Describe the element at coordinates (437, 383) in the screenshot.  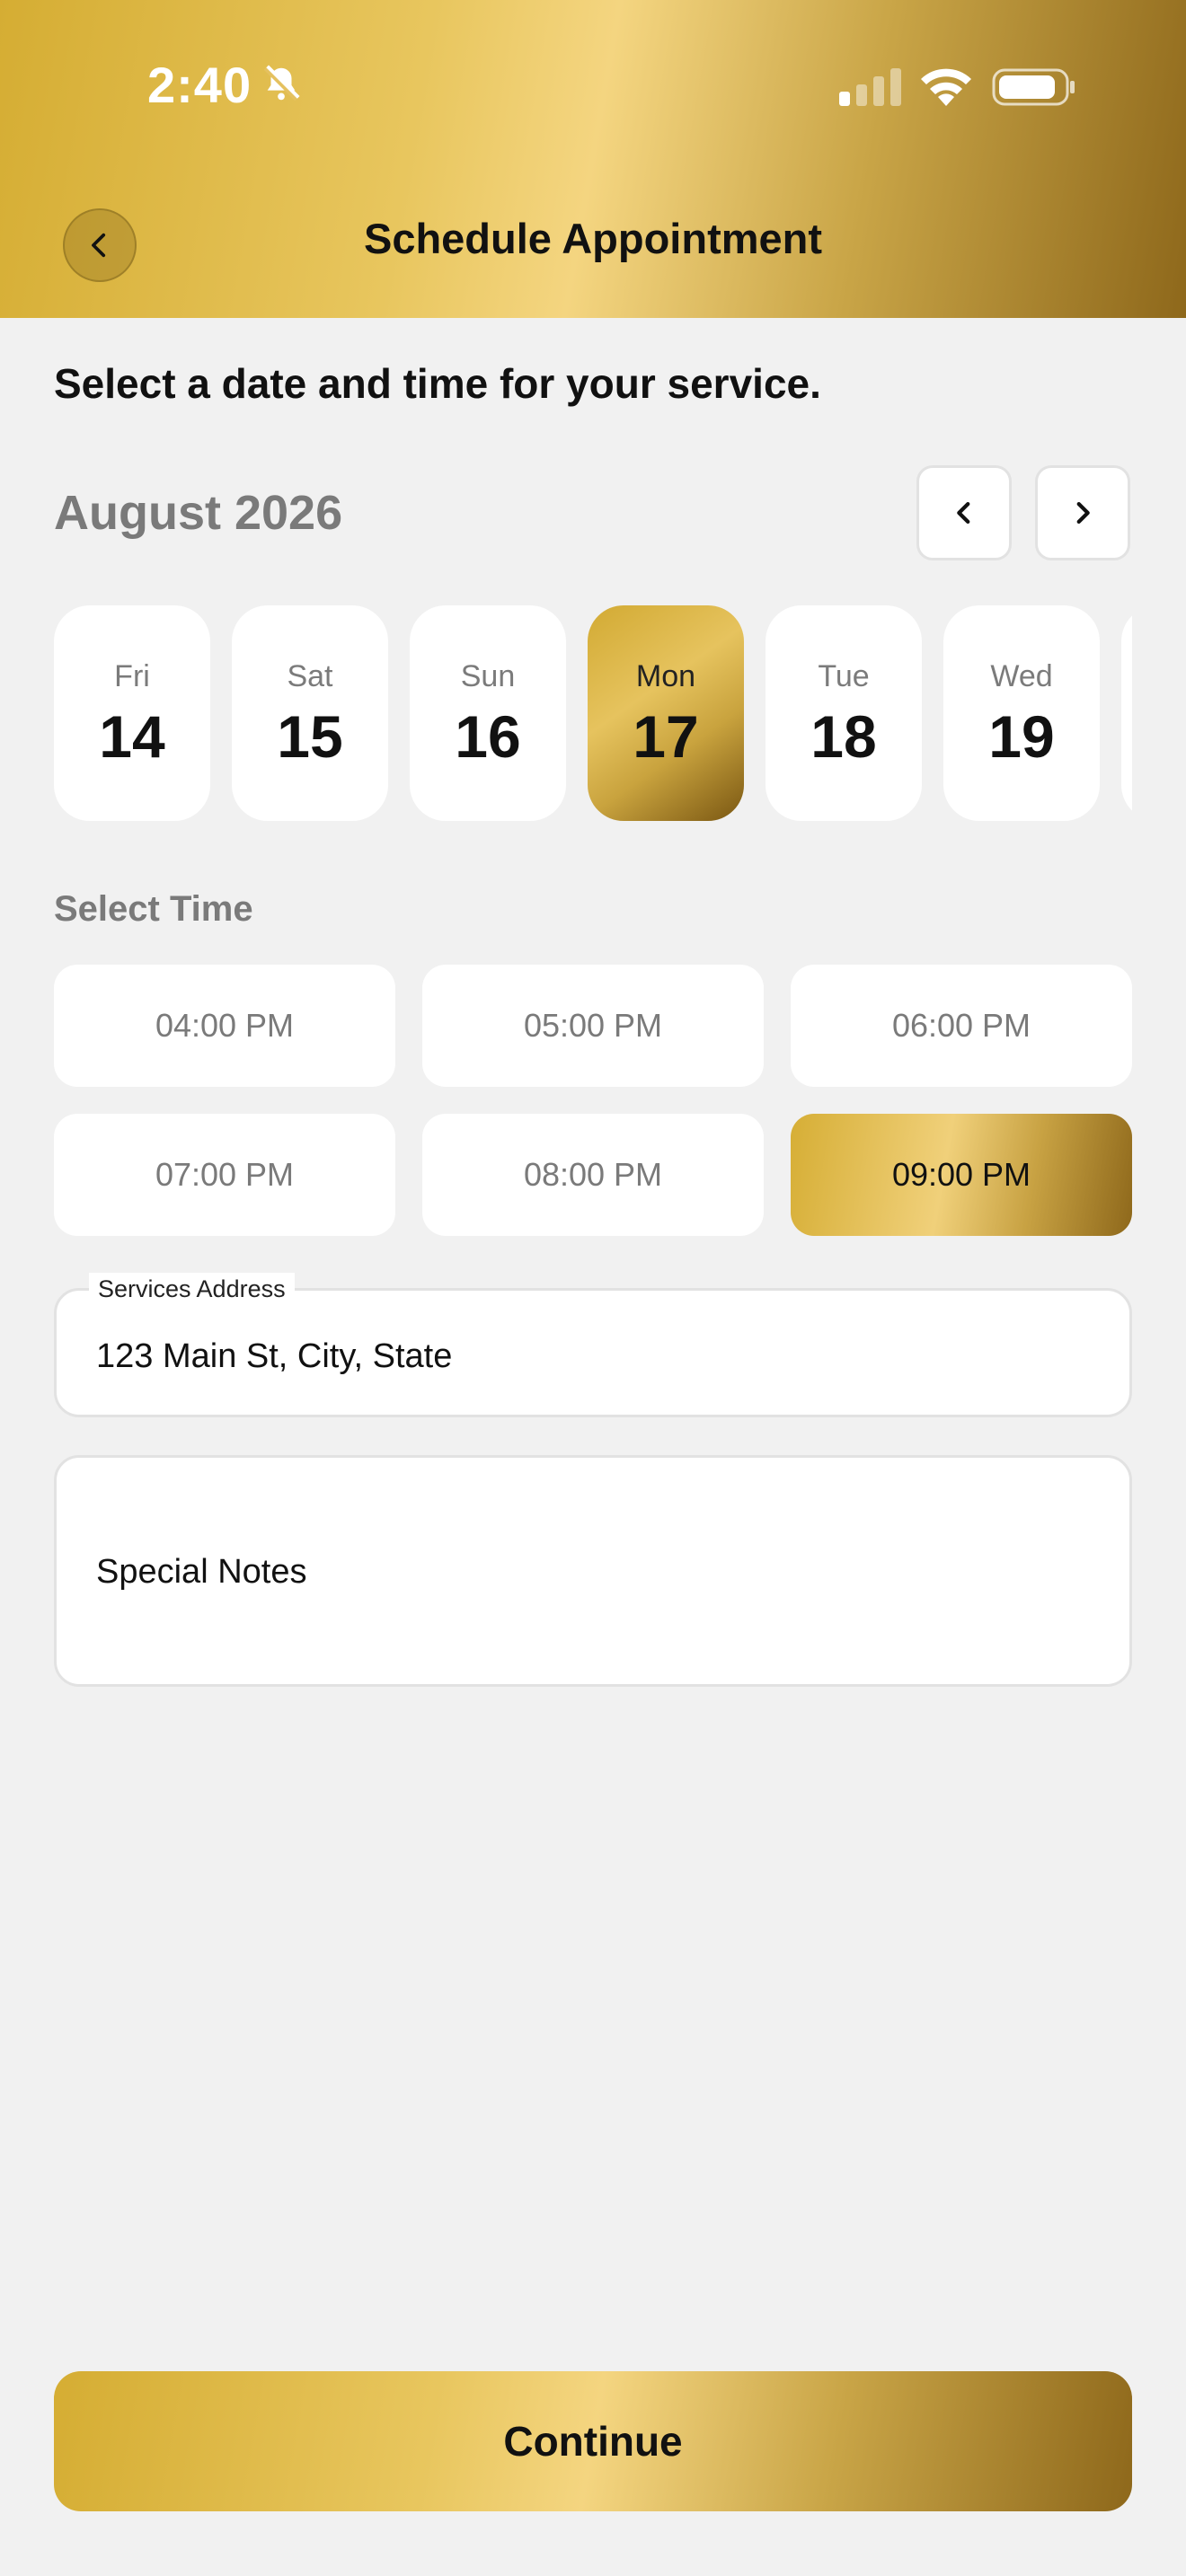
I see `page-subtitle: Select a date and time for your service.` at that location.